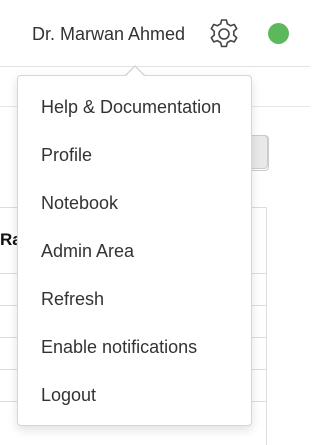 The height and width of the screenshot is (445, 320). What do you see at coordinates (134, 299) in the screenshot?
I see `menu-item-refresh: Refresh` at bounding box center [134, 299].